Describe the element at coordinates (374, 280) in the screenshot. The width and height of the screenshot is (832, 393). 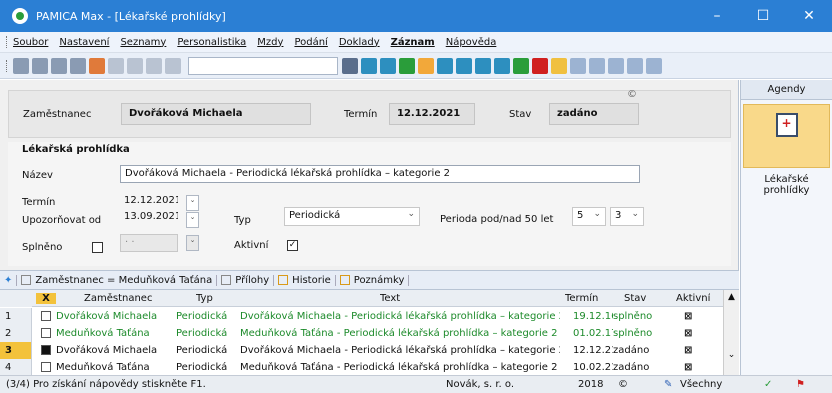
I see `tab-poznamky: Poznámky` at that location.